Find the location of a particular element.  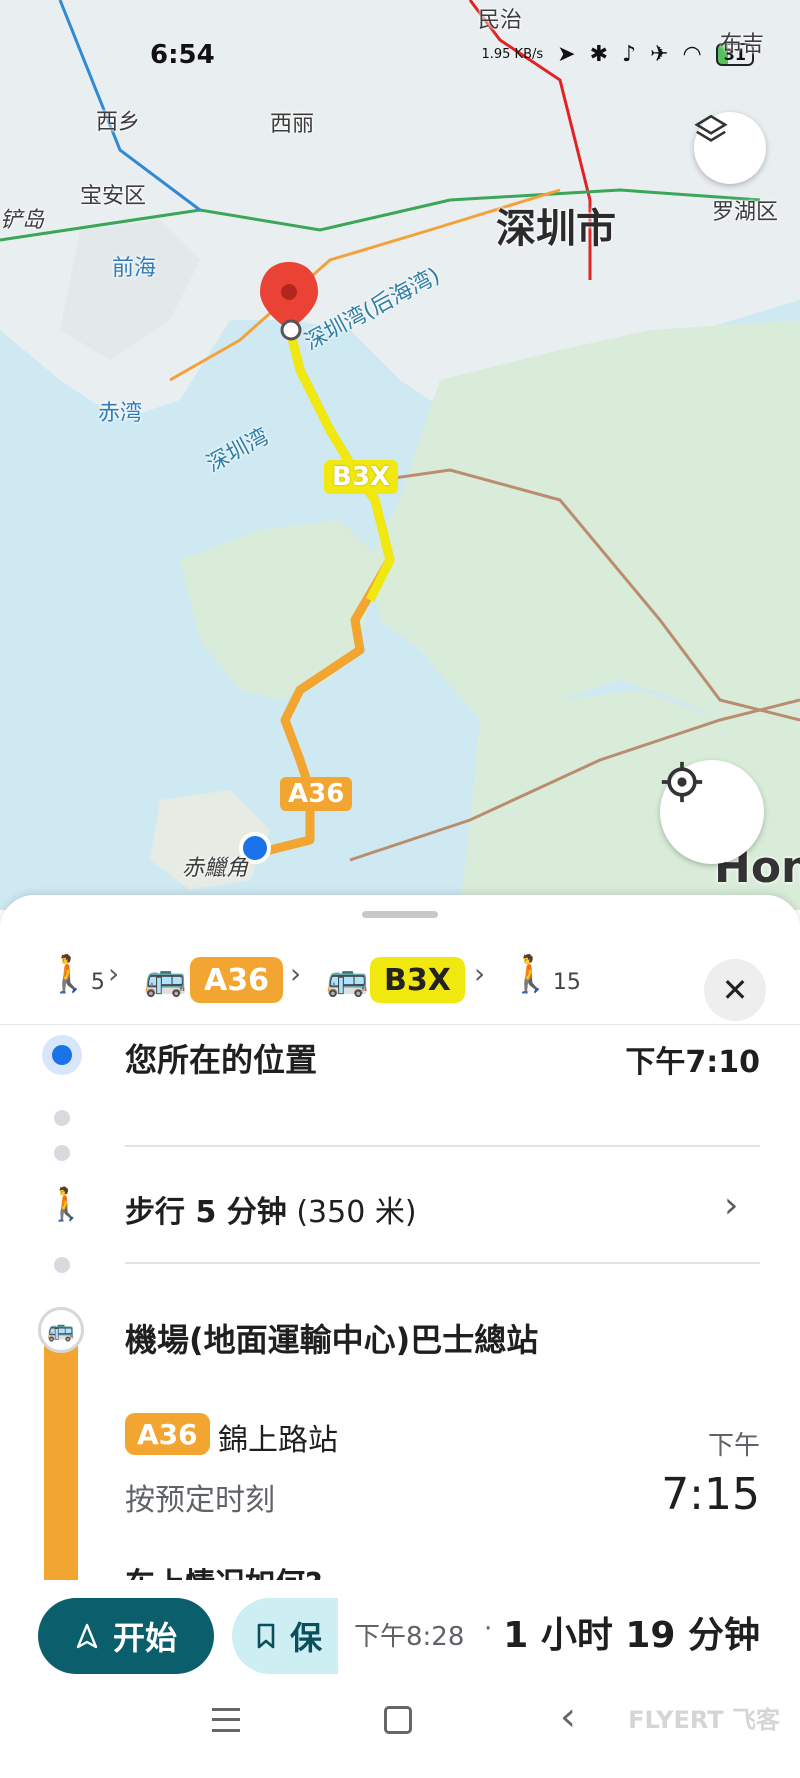

origin-time: 下午7:10 is located at coordinates (692, 1062).